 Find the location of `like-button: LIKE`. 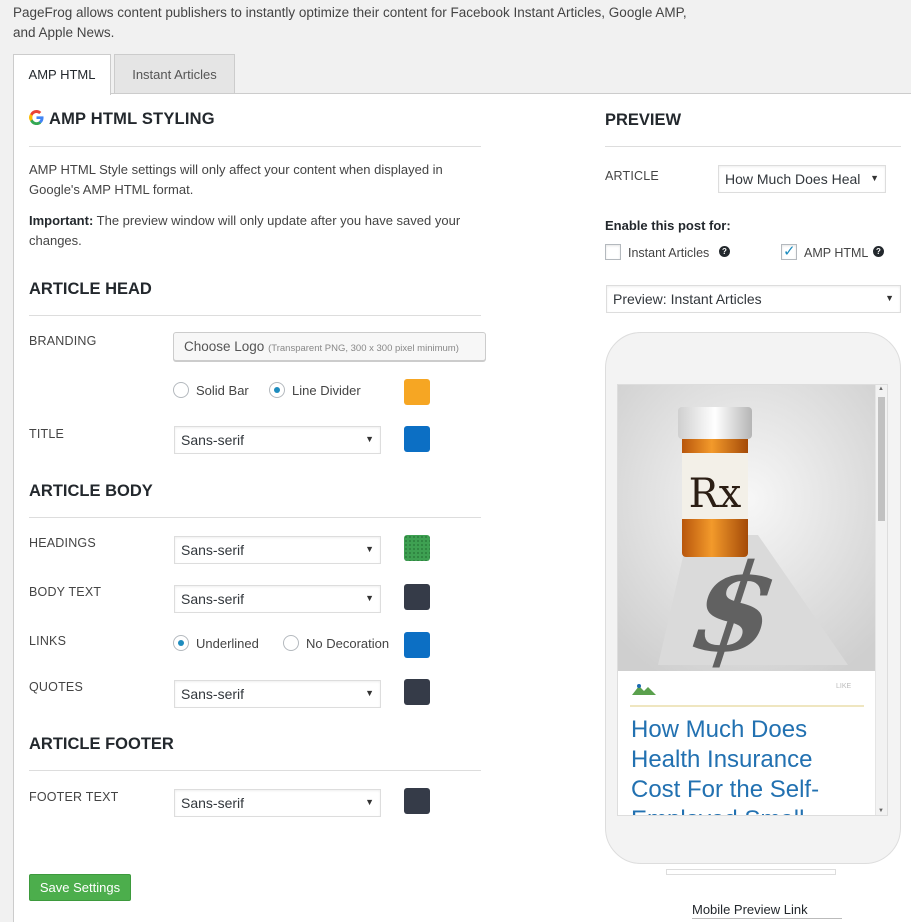

like-button: LIKE is located at coordinates (843, 686).